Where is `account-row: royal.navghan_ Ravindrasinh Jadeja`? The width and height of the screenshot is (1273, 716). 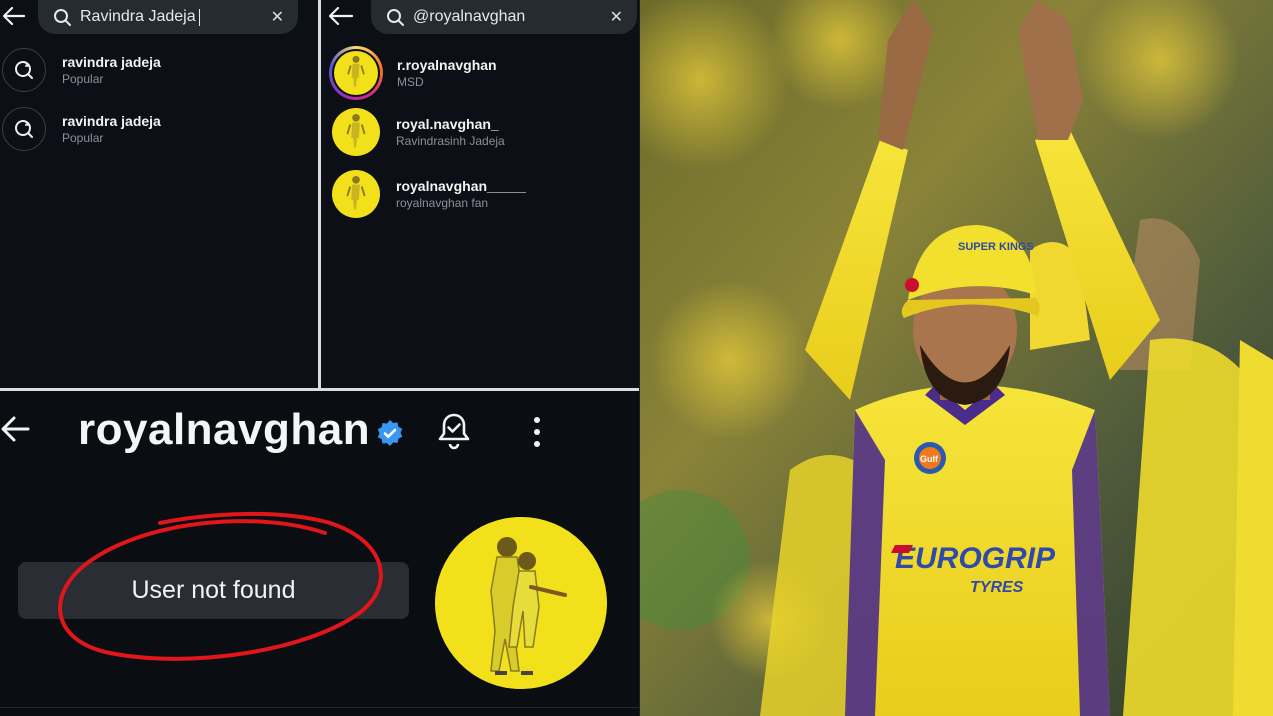 account-row: royal.navghan_ Ravindrasinh Jadeja is located at coordinates (482, 132).